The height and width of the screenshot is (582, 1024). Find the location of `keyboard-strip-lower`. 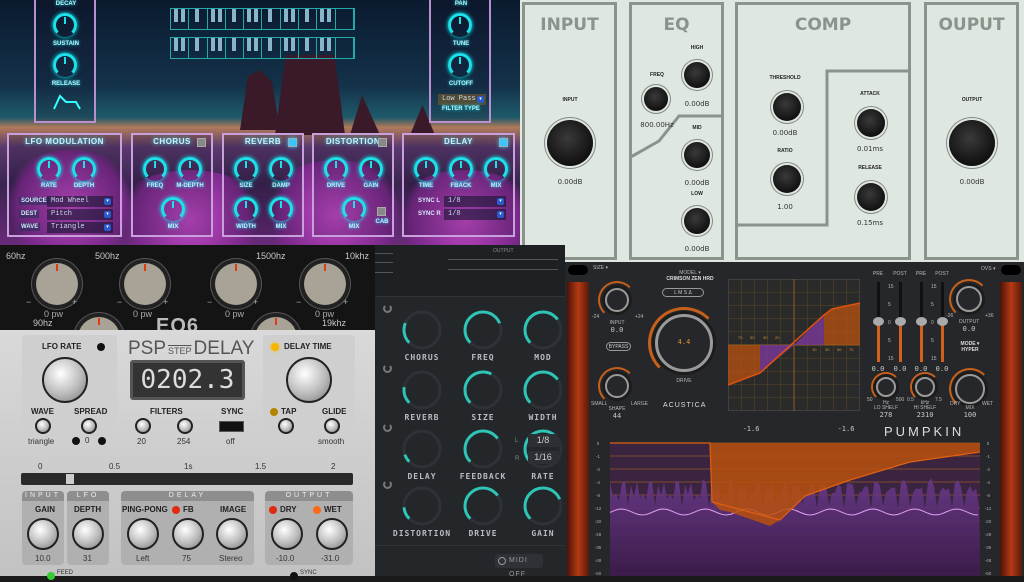

keyboard-strip-lower is located at coordinates (262, 48).